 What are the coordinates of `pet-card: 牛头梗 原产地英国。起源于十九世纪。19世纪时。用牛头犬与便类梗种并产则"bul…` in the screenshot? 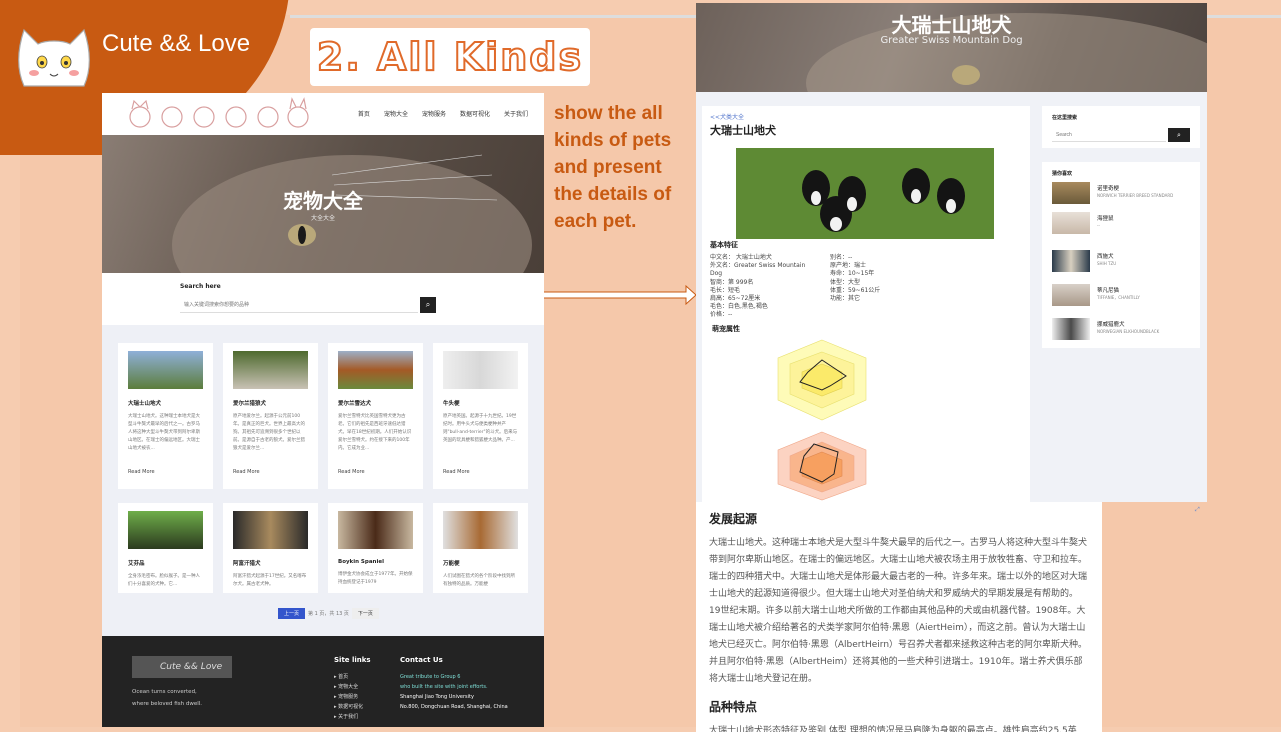 It's located at (480, 416).